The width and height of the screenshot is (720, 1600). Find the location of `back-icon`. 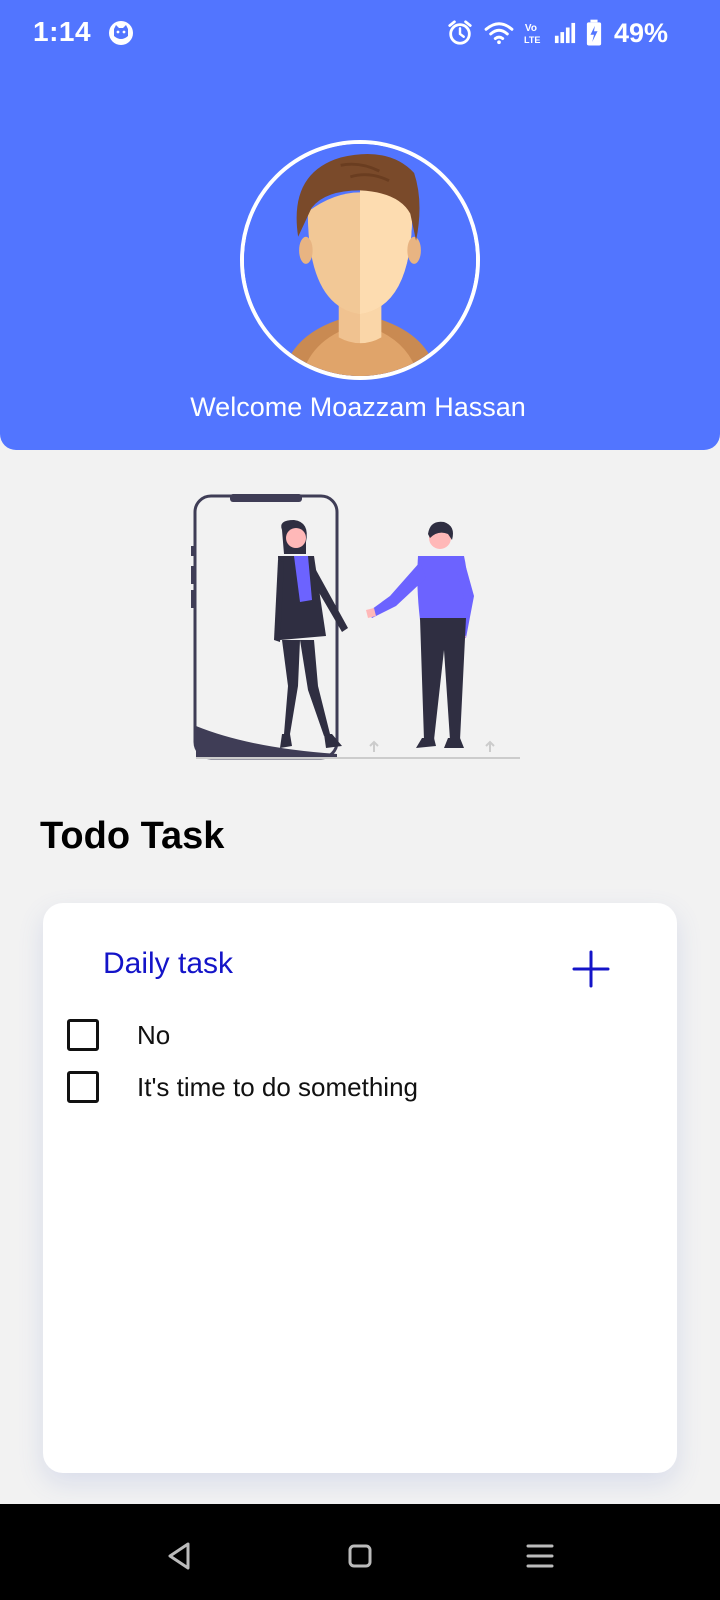

back-icon is located at coordinates (179, 1556).